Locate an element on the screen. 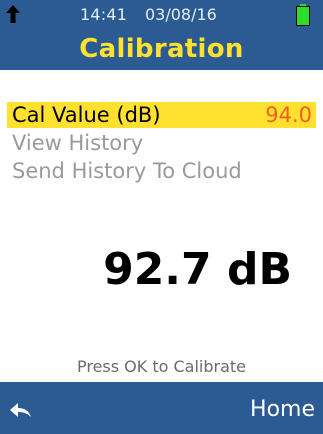 This screenshot has height=434, width=323. cal-value: 94.0 is located at coordinates (288, 115).